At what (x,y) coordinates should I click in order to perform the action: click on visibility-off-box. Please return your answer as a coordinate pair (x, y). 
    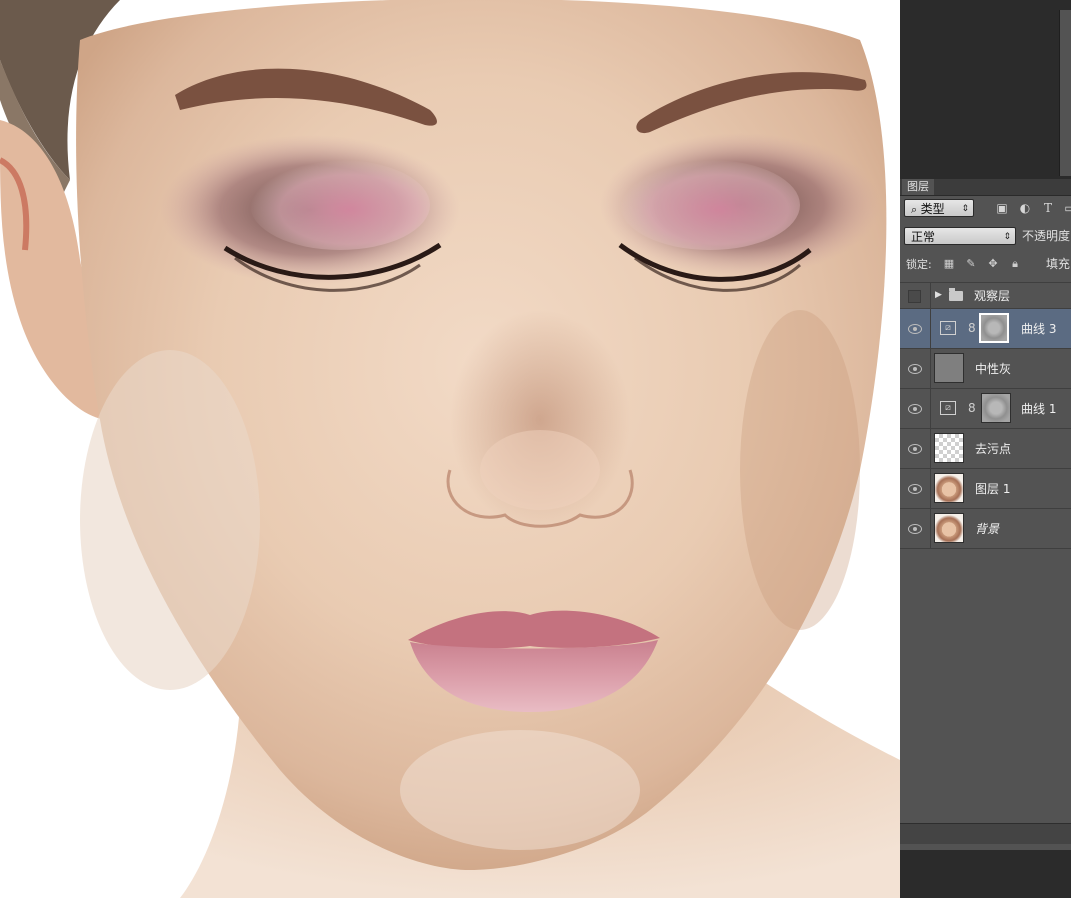
    Looking at the image, I should click on (914, 296).